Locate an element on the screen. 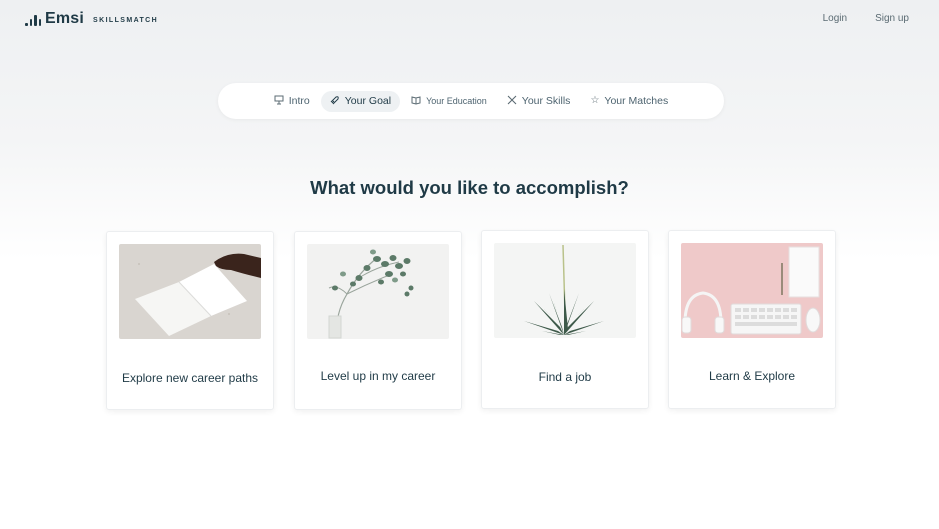 The width and height of the screenshot is (939, 529). goal-card-find-job: Find a job is located at coordinates (565, 319).